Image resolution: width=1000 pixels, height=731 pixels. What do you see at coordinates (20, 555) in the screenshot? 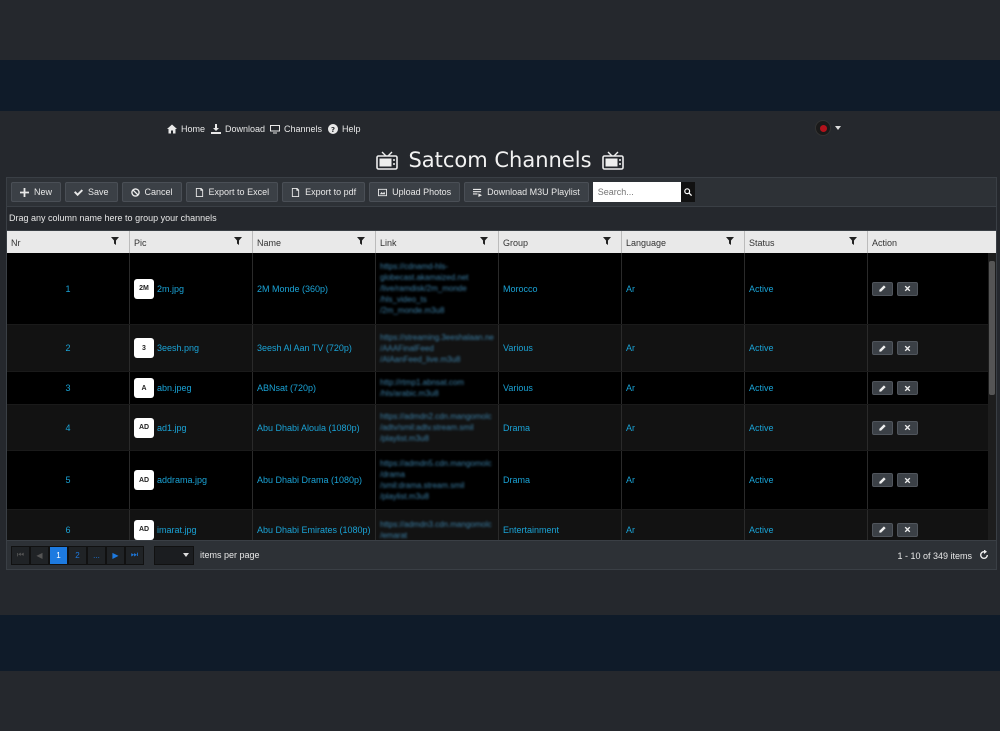
I see `first-page-button: ⏮` at bounding box center [20, 555].